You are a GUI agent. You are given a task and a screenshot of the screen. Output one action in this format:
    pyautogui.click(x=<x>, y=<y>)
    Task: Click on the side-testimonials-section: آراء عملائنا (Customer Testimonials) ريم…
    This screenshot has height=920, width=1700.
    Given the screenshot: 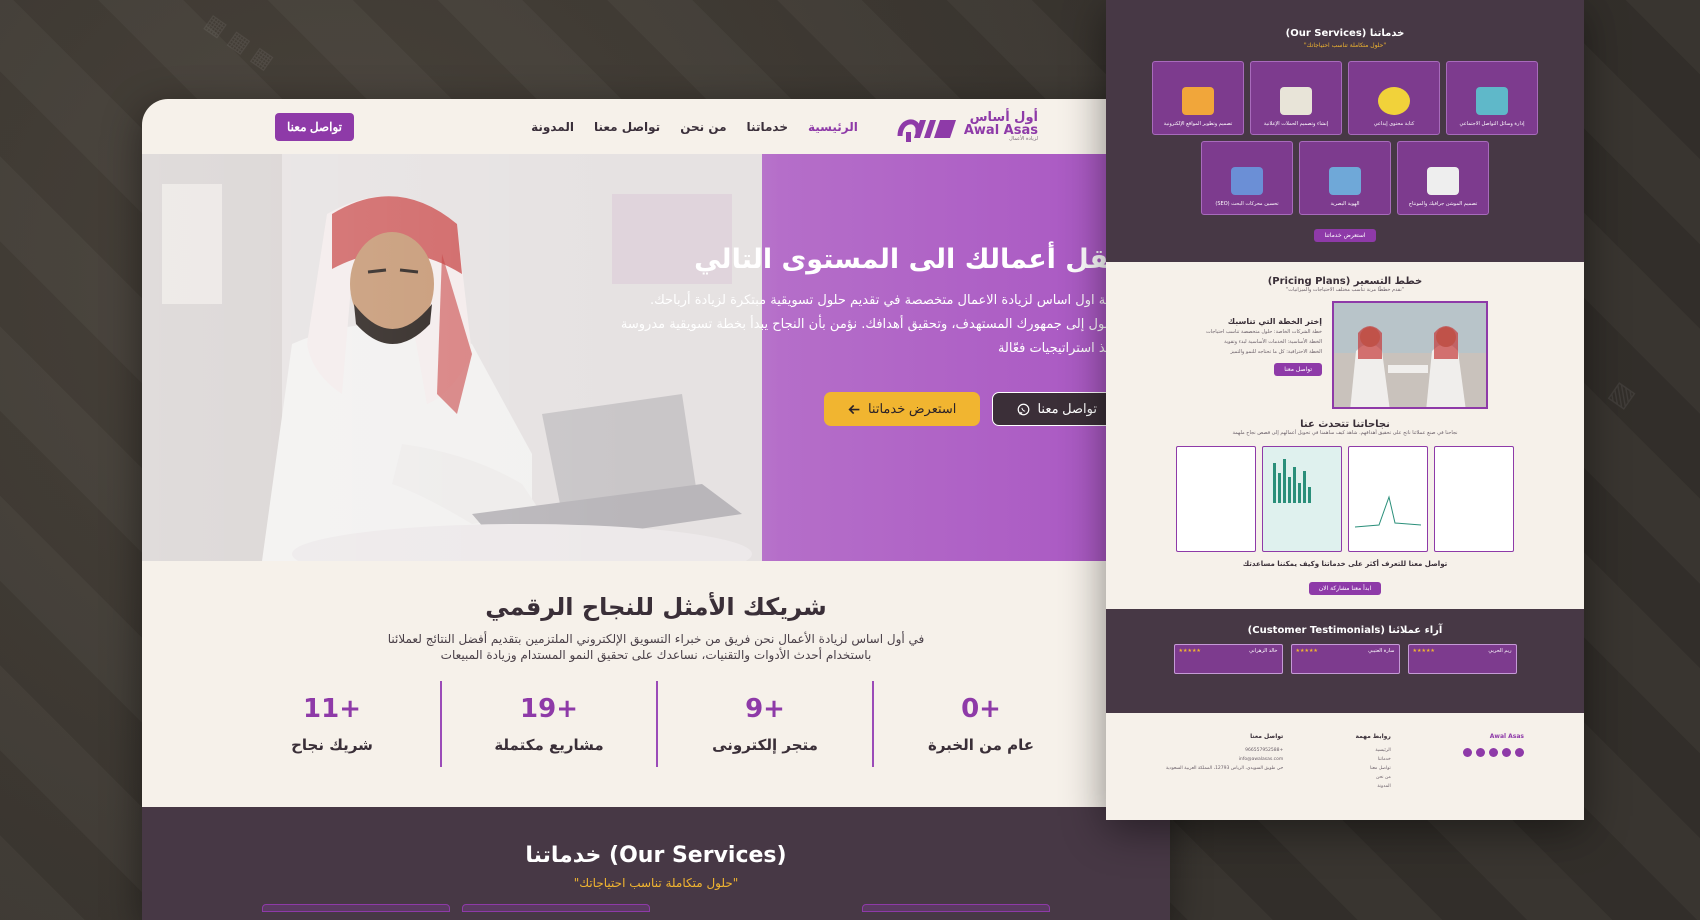 What is the action you would take?
    pyautogui.click(x=1345, y=661)
    